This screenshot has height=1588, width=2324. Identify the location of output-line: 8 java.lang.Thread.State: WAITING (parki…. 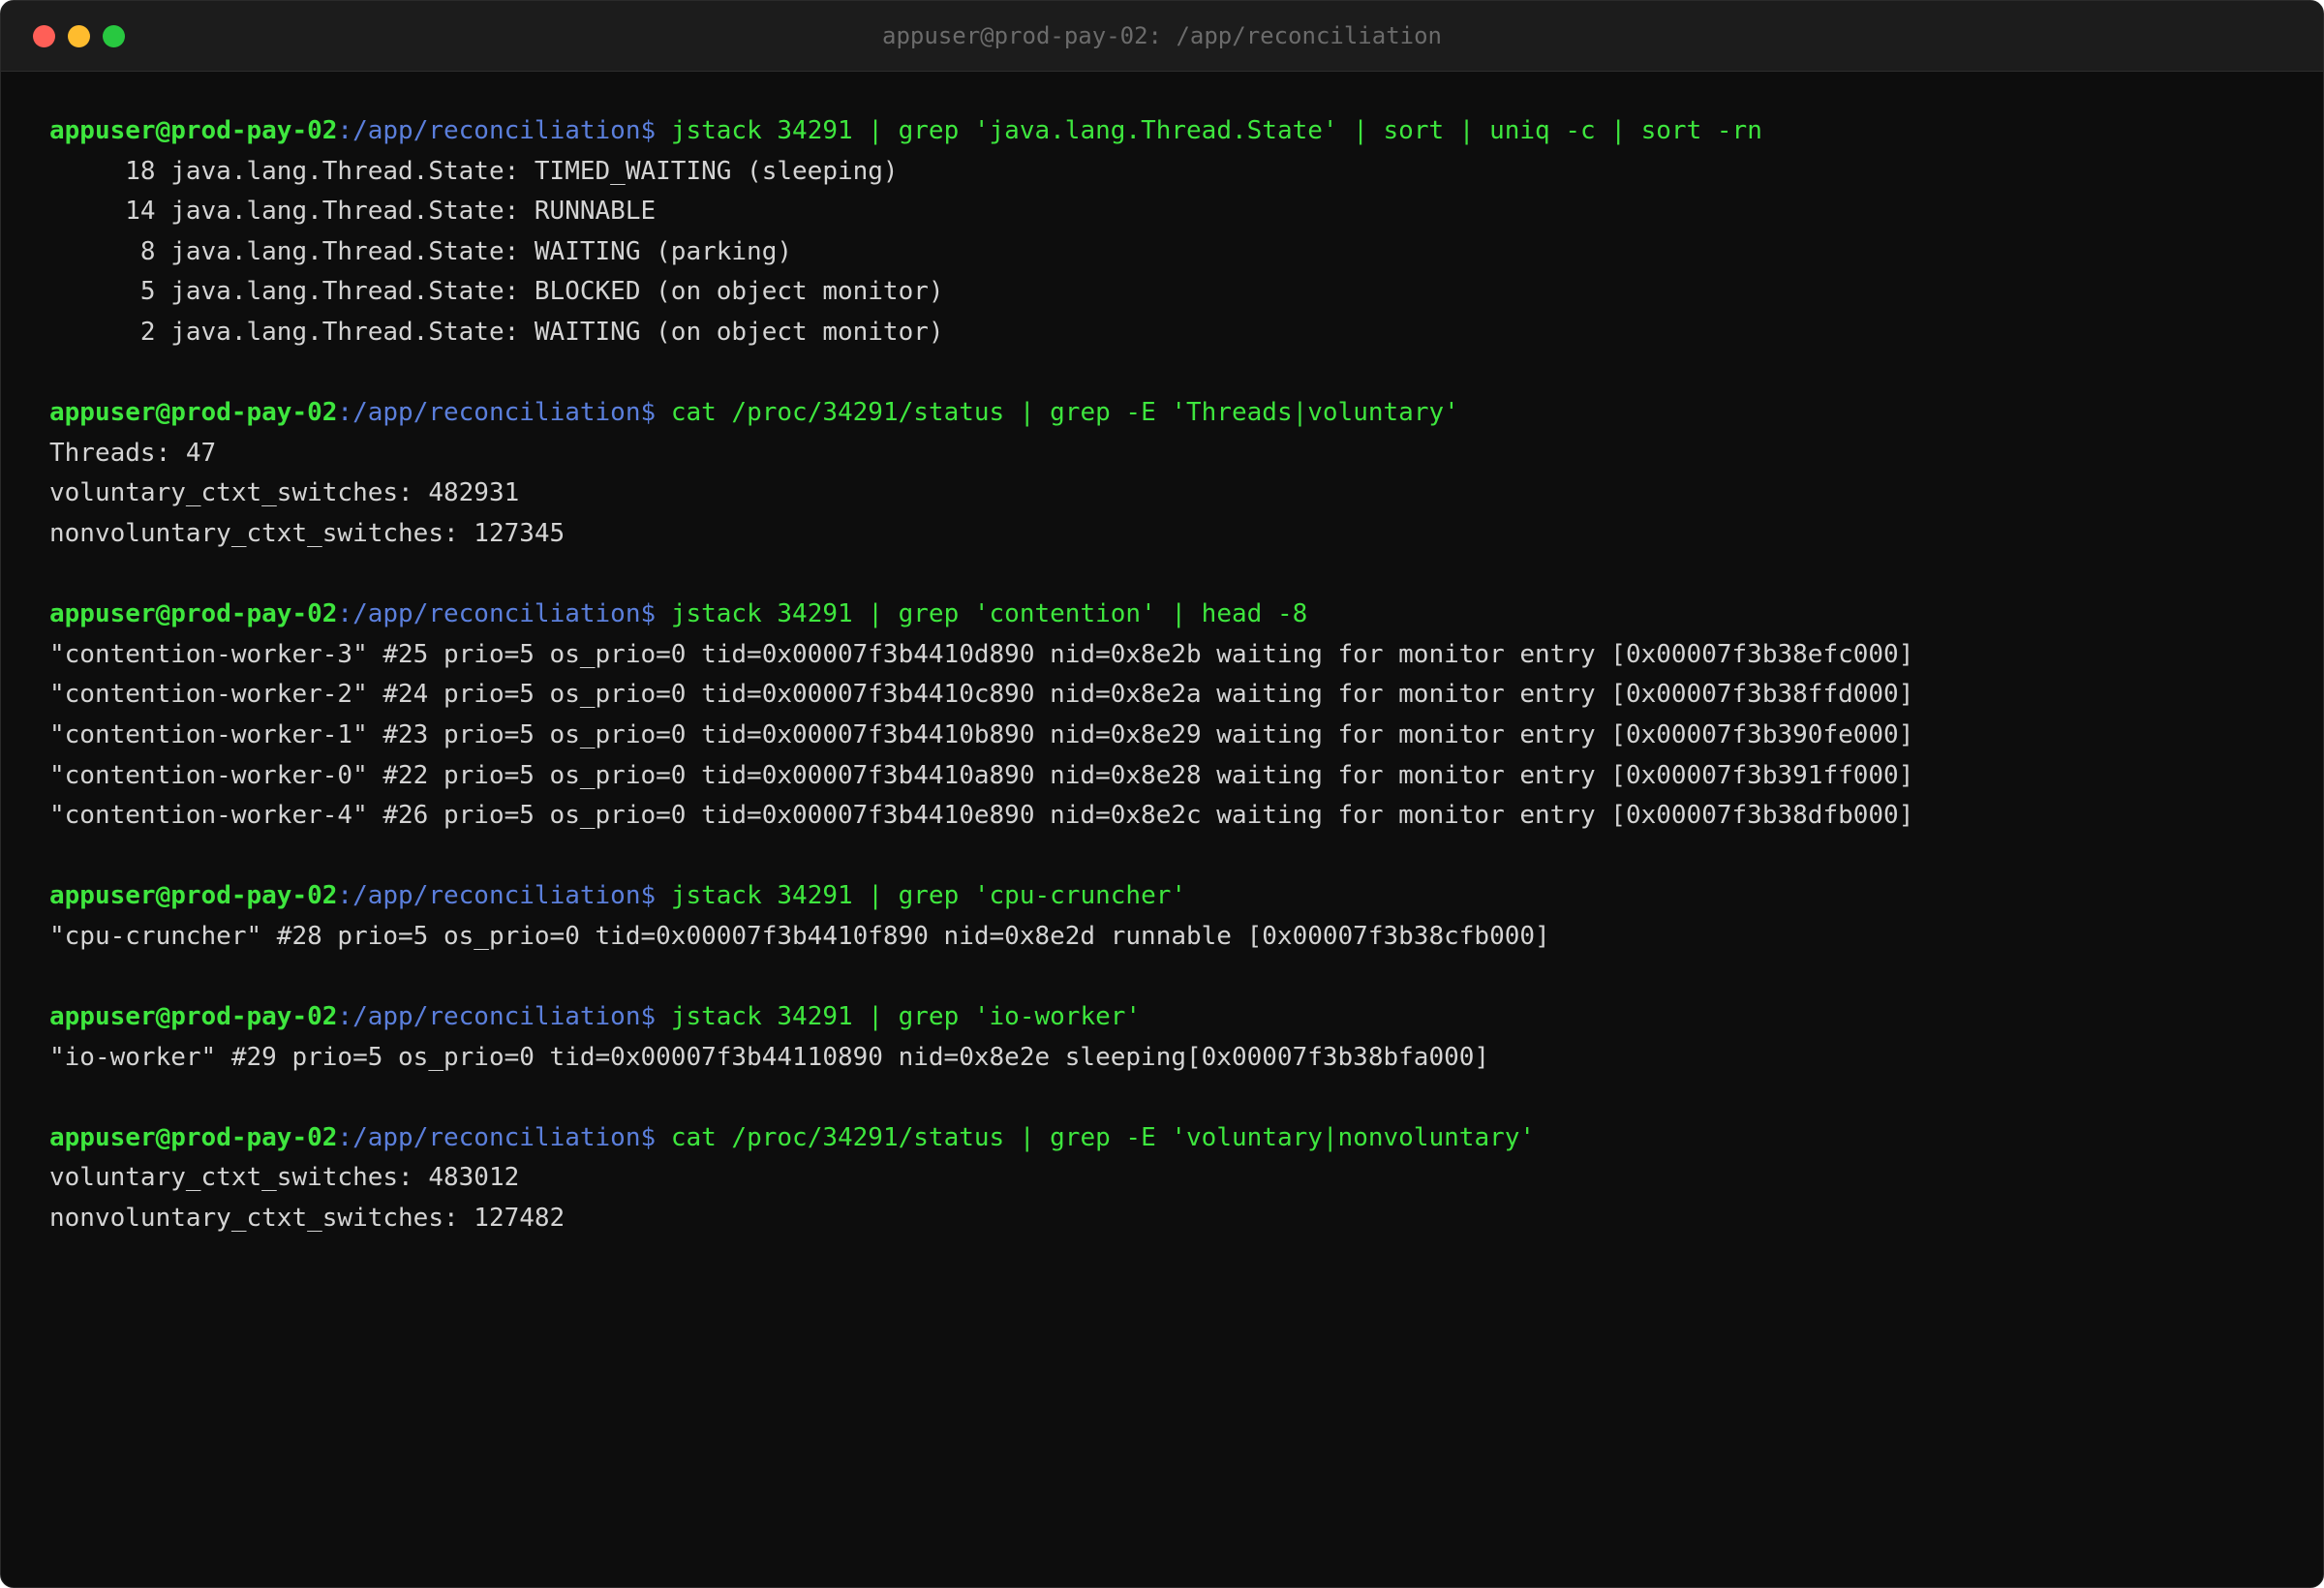
(421, 251).